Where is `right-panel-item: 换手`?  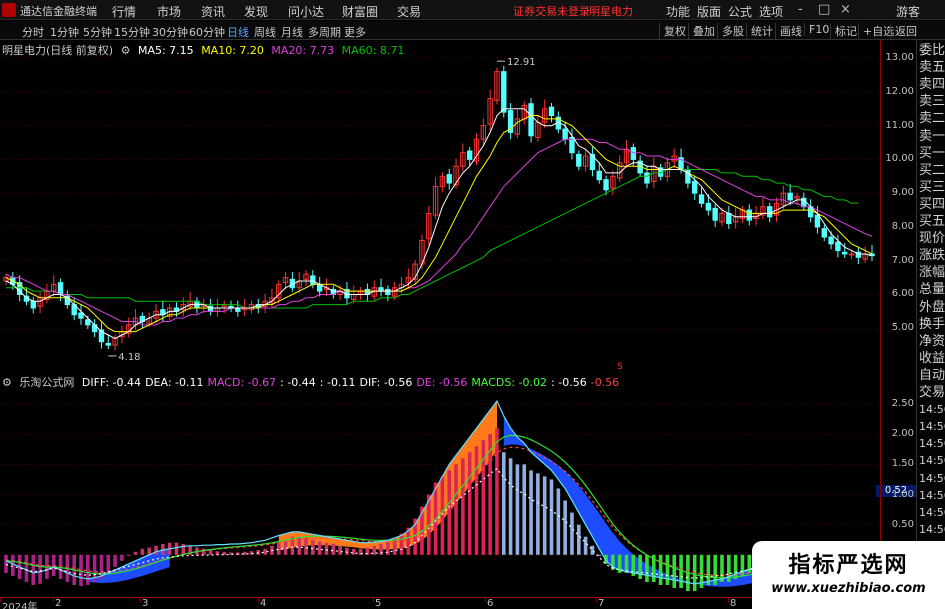 right-panel-item: 换手 is located at coordinates (932, 324).